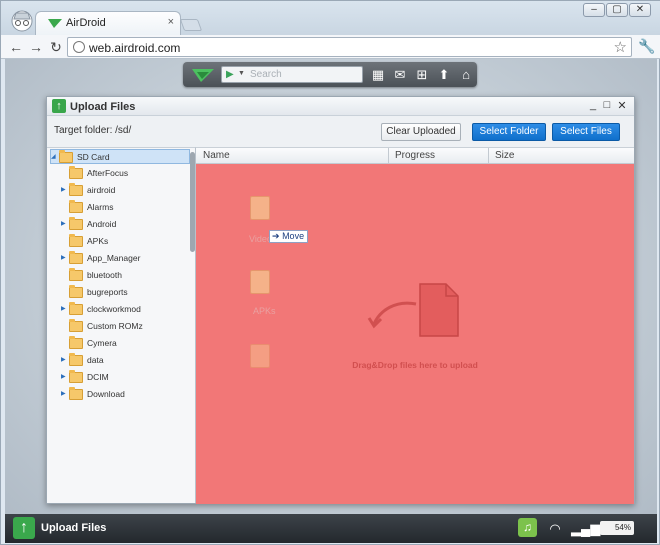 This screenshot has width=660, height=545. I want to click on tree-item-label: APKs, so click(98, 241).